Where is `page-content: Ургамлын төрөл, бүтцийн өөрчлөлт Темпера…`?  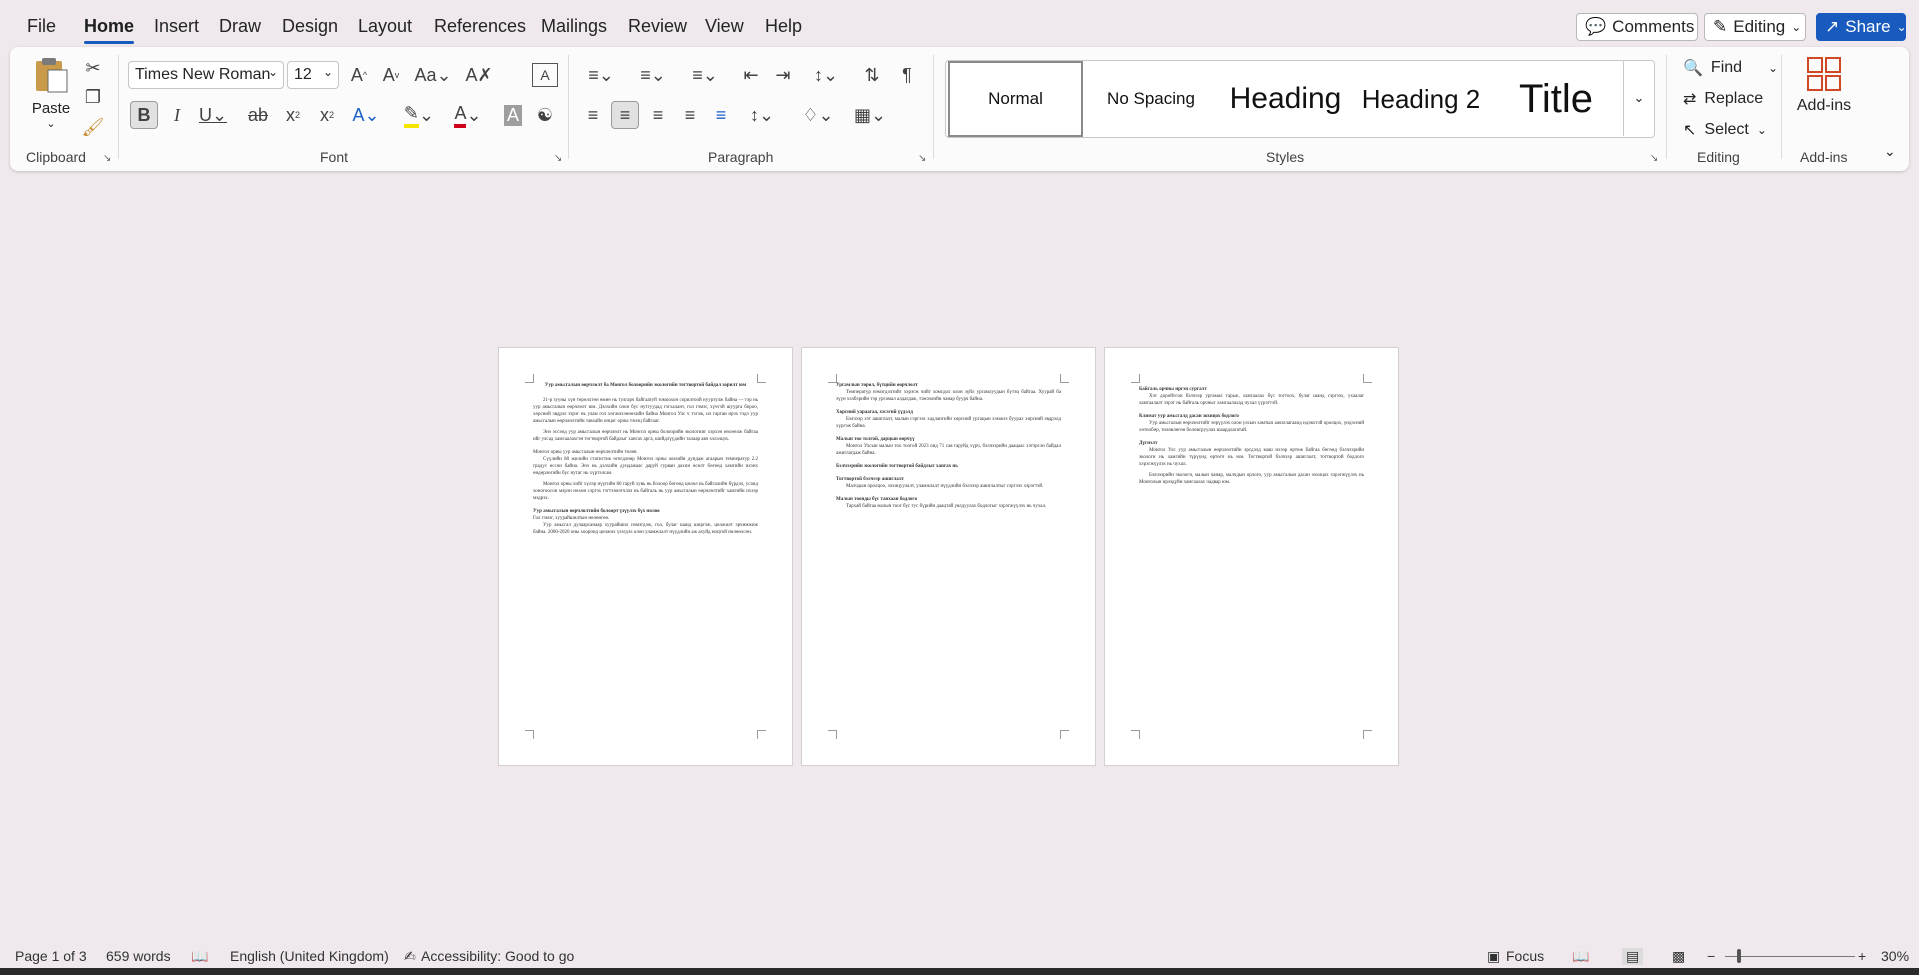
page-content: Ургамлын төрөл, бүтцийн өөрчлөлт Темпера… is located at coordinates (948, 448).